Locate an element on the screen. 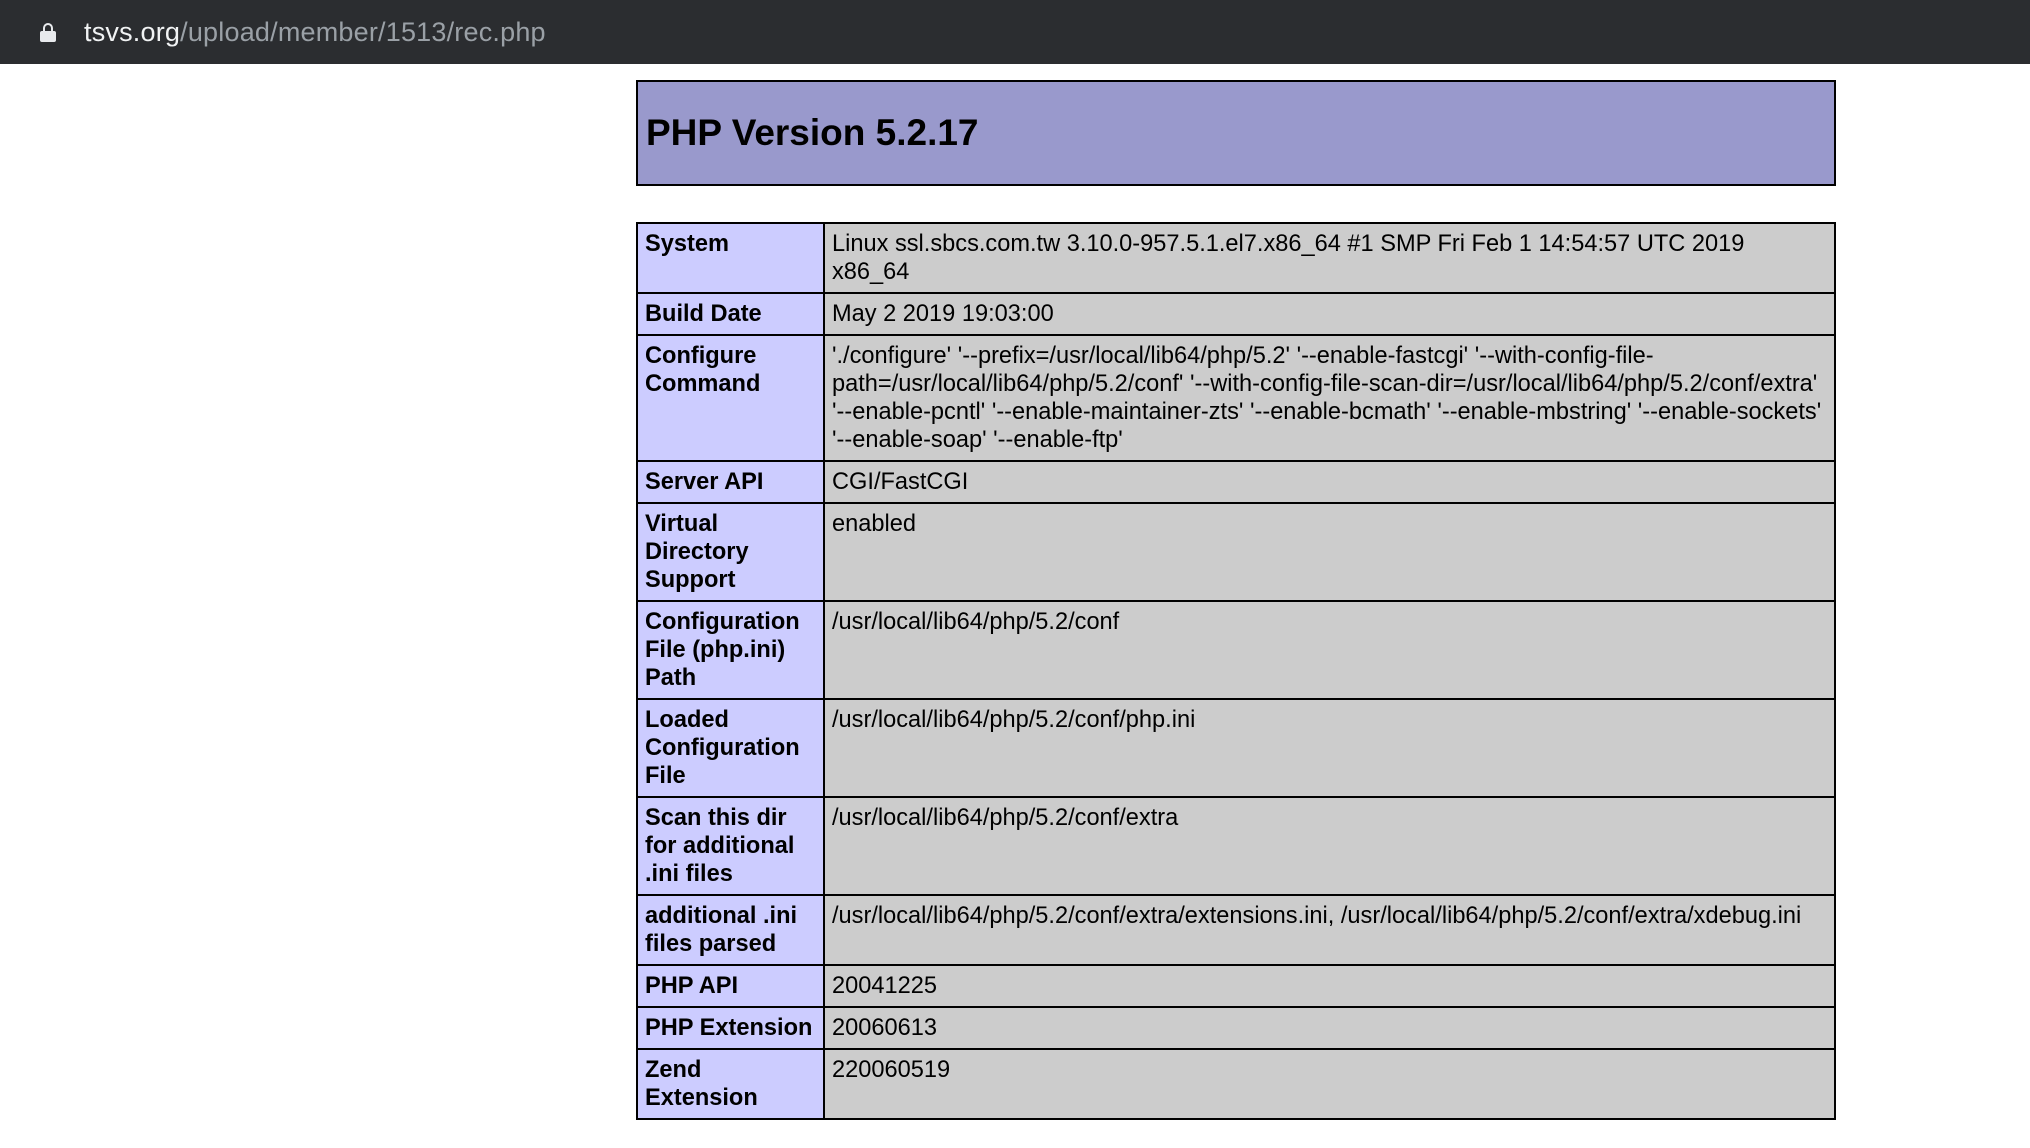 Image resolution: width=2030 pixels, height=1148 pixels. row-value: CGI/FastCGI is located at coordinates (1329, 482).